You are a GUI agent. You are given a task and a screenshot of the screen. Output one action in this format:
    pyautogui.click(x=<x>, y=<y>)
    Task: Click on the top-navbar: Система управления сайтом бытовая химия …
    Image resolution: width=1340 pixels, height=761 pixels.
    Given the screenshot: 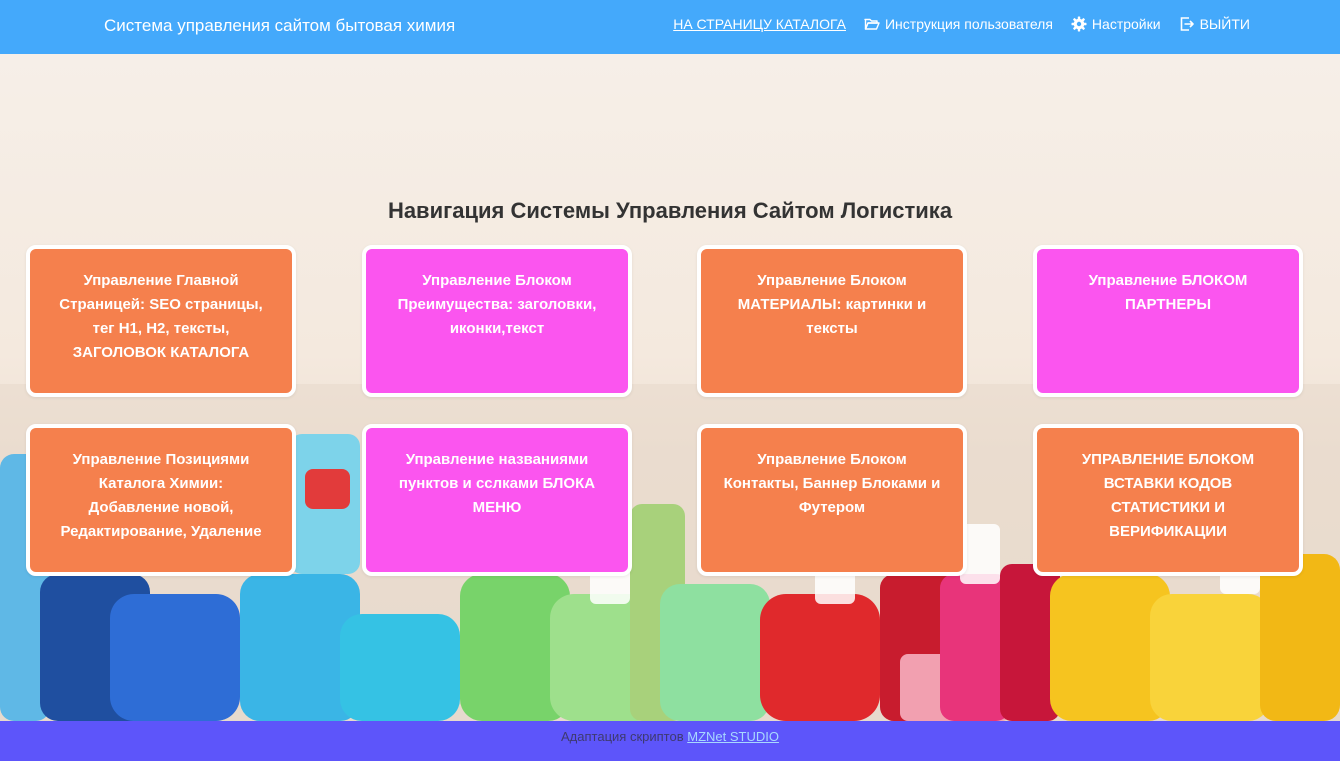 What is the action you would take?
    pyautogui.click(x=670, y=27)
    